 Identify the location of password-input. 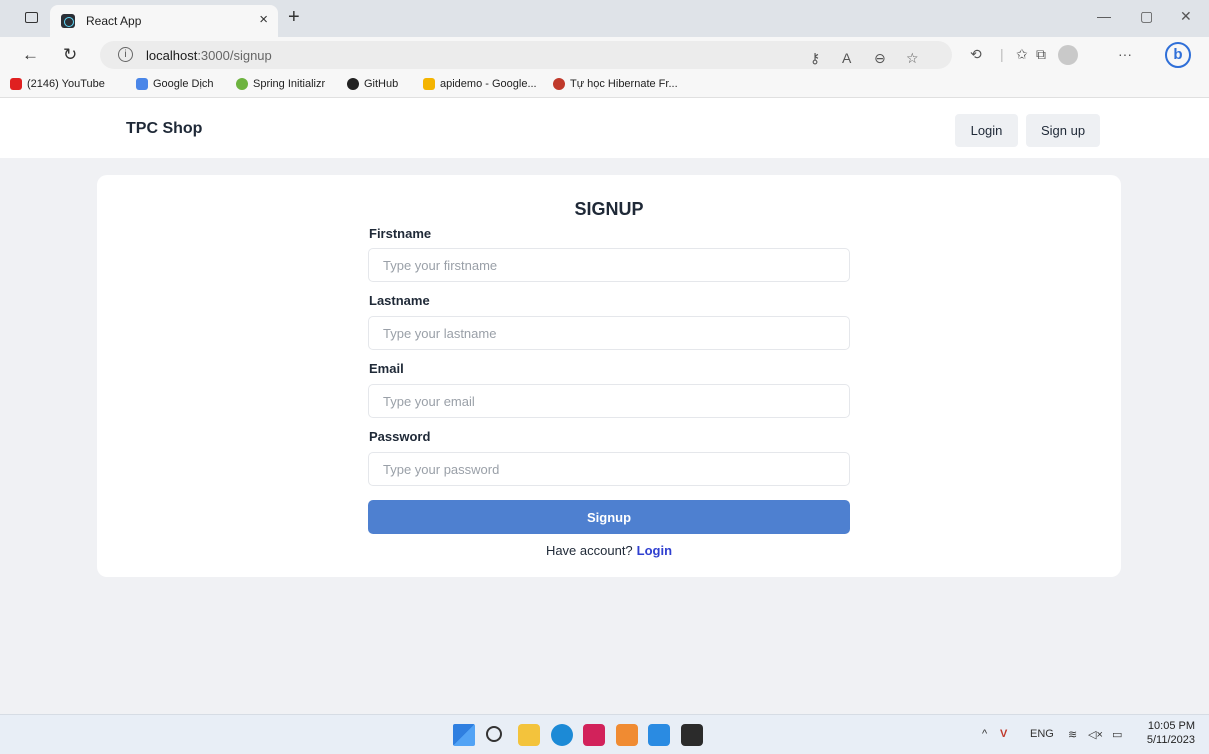
(609, 469).